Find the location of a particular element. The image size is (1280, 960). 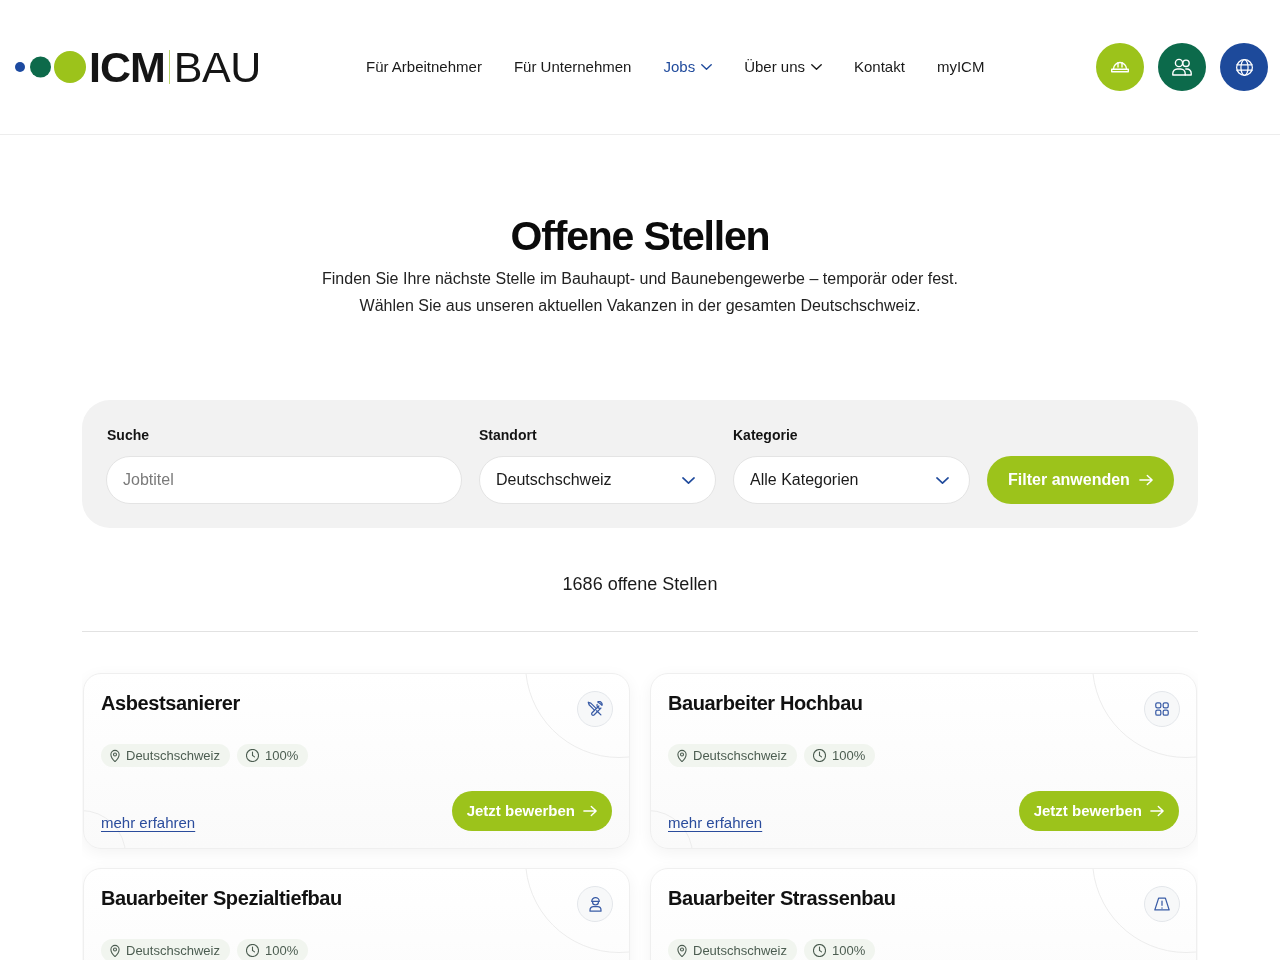

search-field: Jobtitel is located at coordinates (284, 480).